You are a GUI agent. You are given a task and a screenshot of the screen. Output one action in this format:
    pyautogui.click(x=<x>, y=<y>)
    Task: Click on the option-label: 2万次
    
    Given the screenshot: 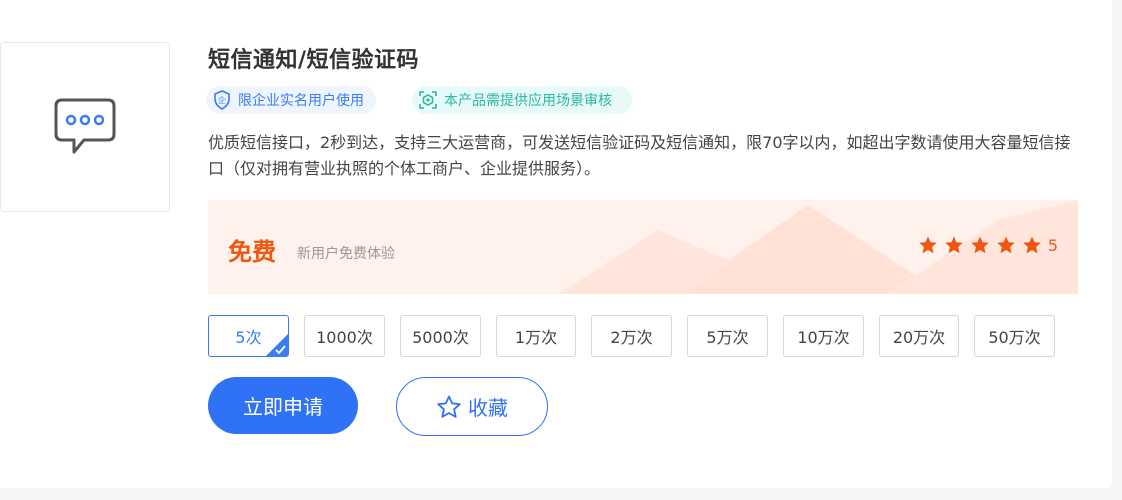 What is the action you would take?
    pyautogui.click(x=631, y=337)
    